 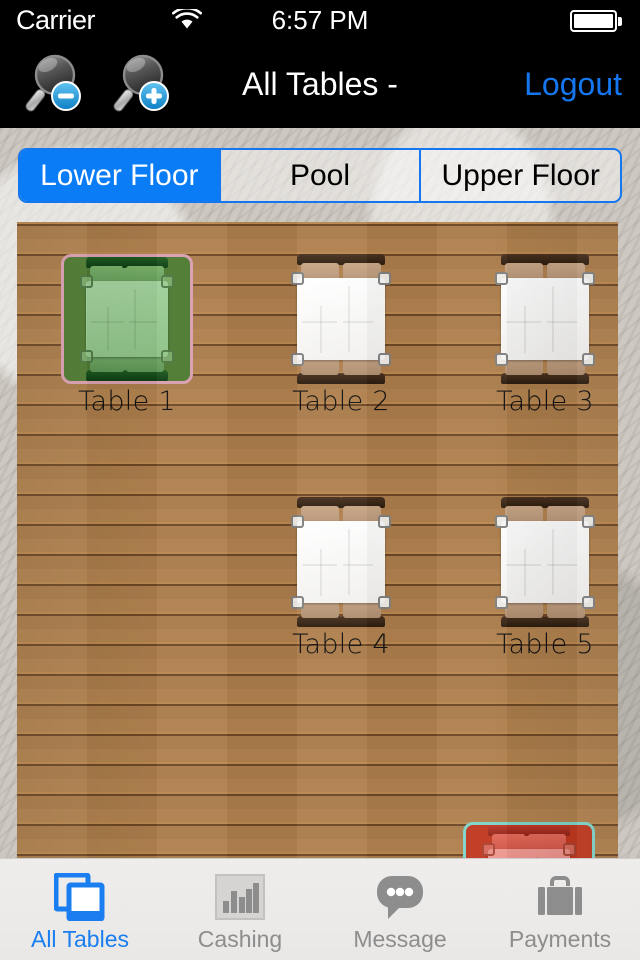 What do you see at coordinates (240, 897) in the screenshot?
I see `bar-chart-icon` at bounding box center [240, 897].